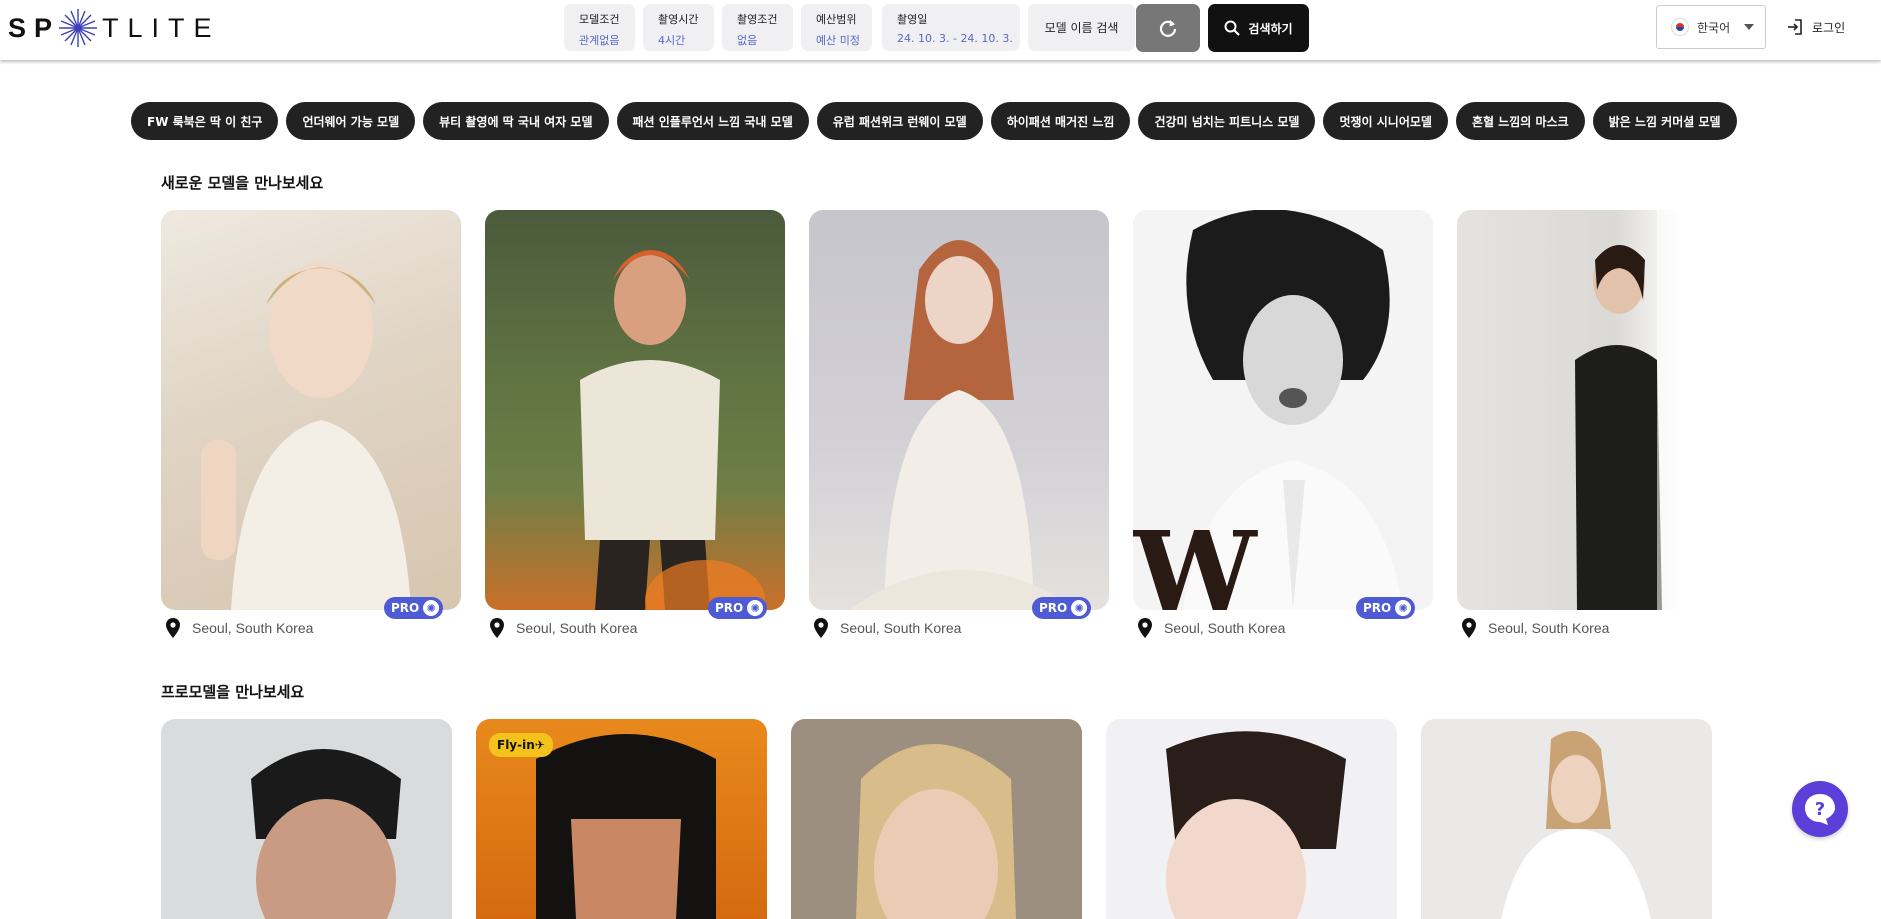  Describe the element at coordinates (912, 19) in the screenshot. I see `filter-label: 촬영일` at that location.